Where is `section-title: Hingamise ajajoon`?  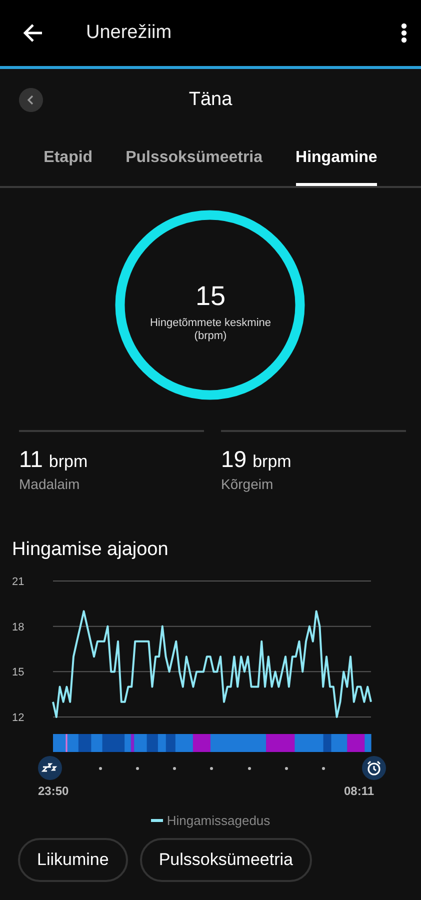 section-title: Hingamise ajajoon is located at coordinates (91, 550).